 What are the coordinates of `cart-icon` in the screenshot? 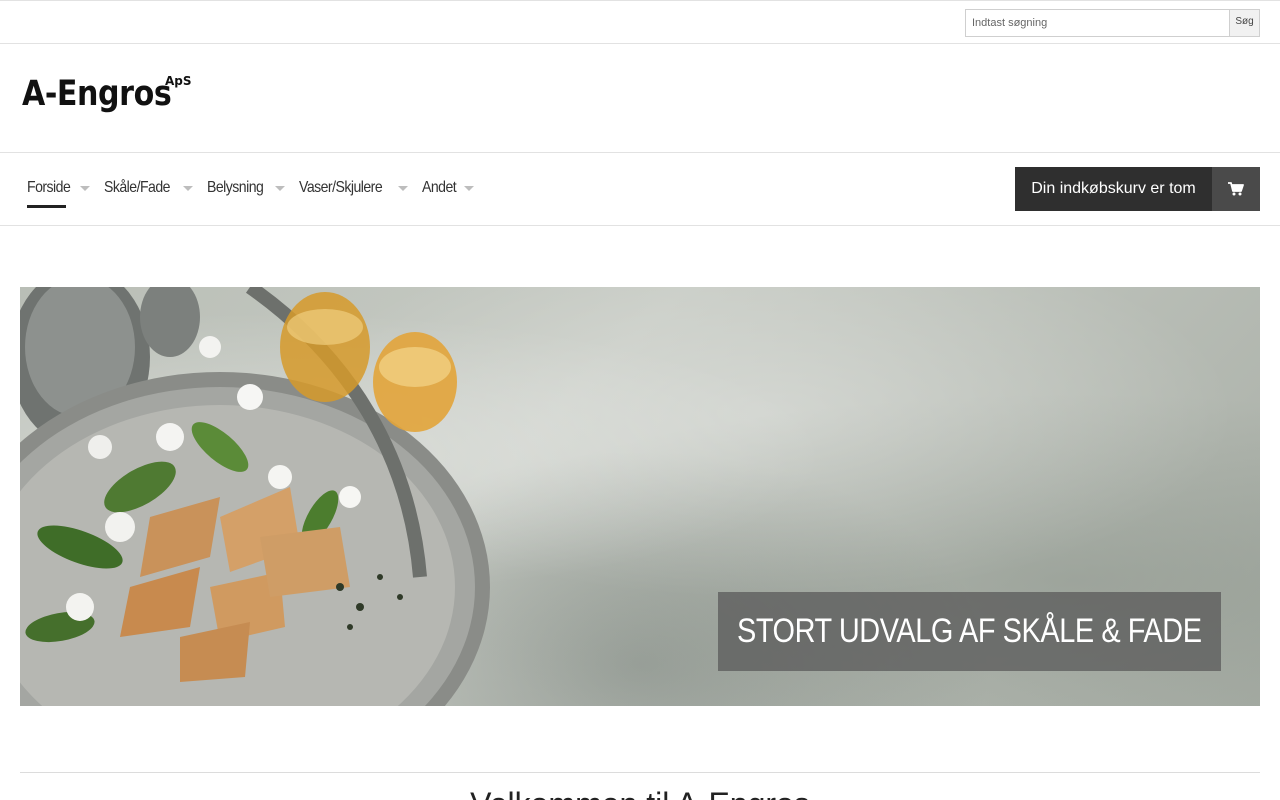 It's located at (1236, 189).